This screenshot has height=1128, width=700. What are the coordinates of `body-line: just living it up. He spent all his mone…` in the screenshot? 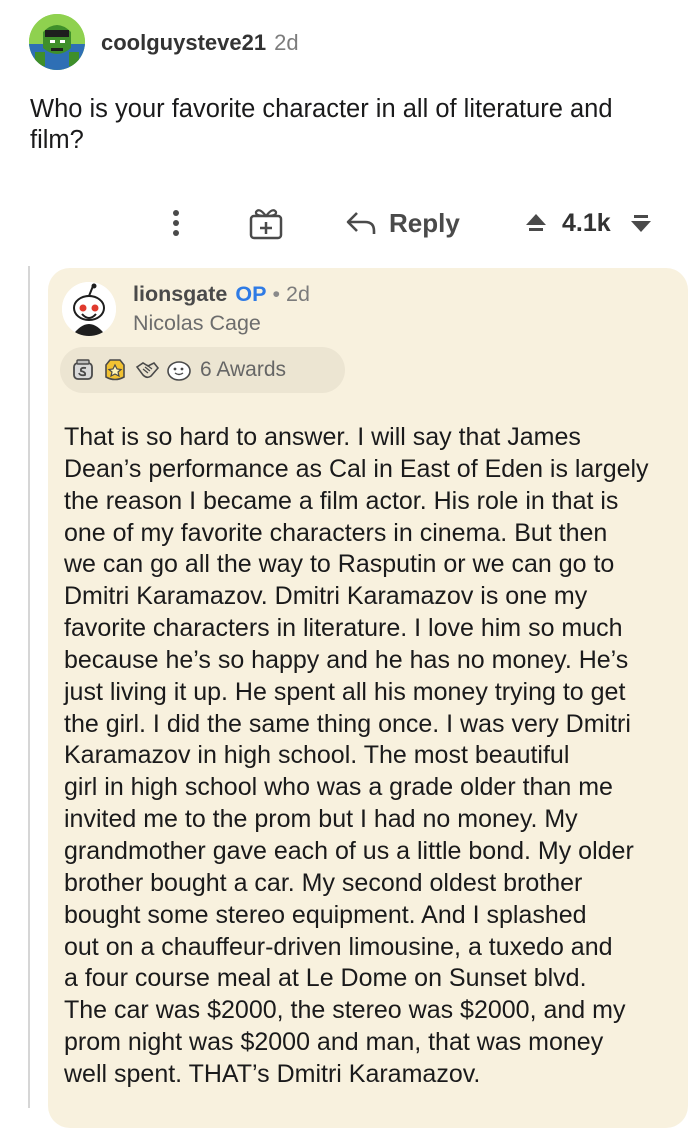 It's located at (345, 691).